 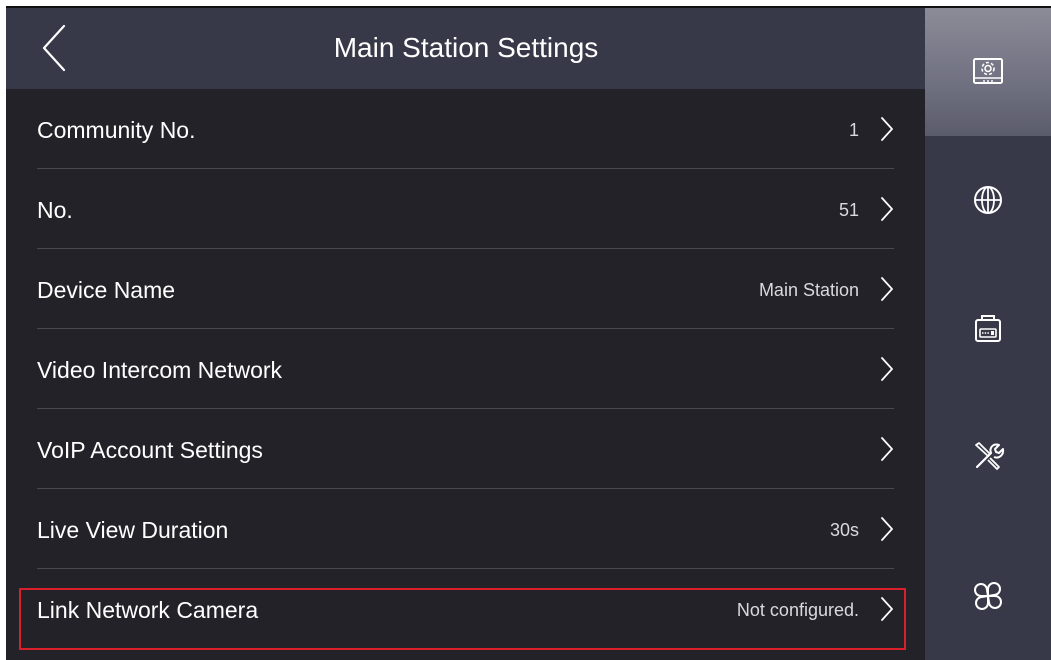 I want to click on setting-value: 51, so click(x=848, y=210).